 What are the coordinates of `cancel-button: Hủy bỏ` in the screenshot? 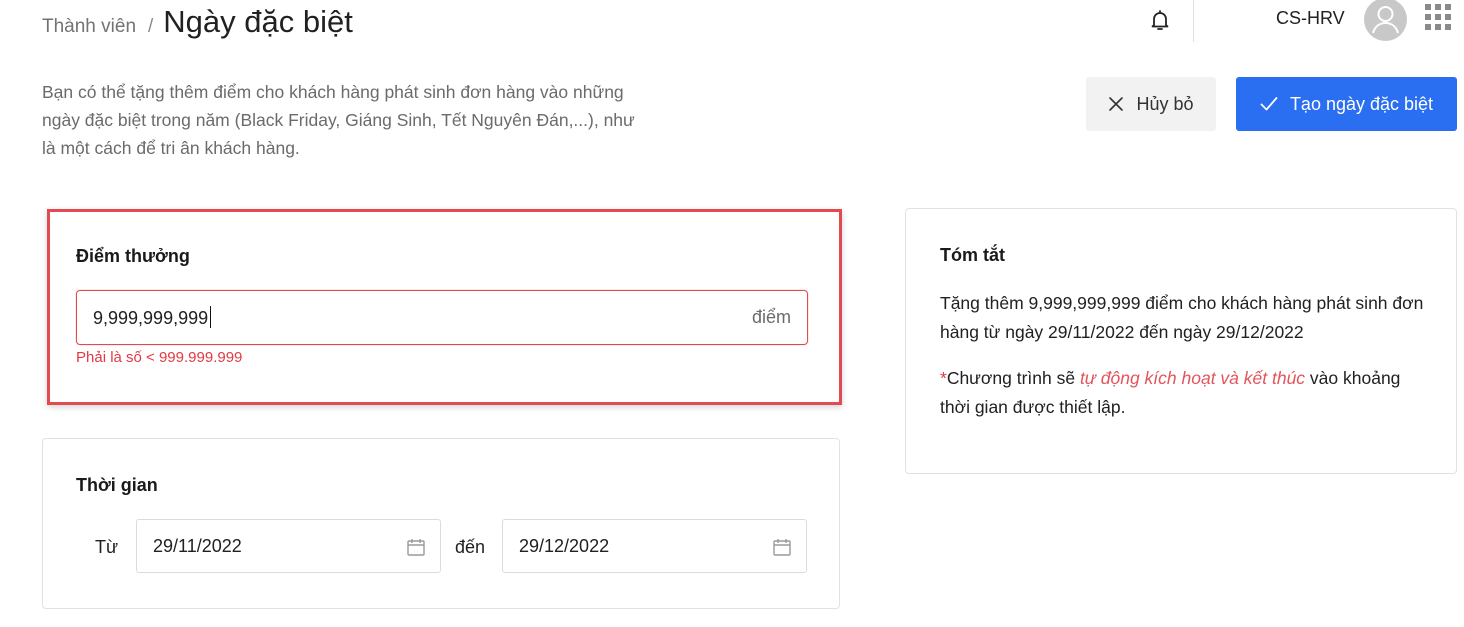 It's located at (1151, 104).